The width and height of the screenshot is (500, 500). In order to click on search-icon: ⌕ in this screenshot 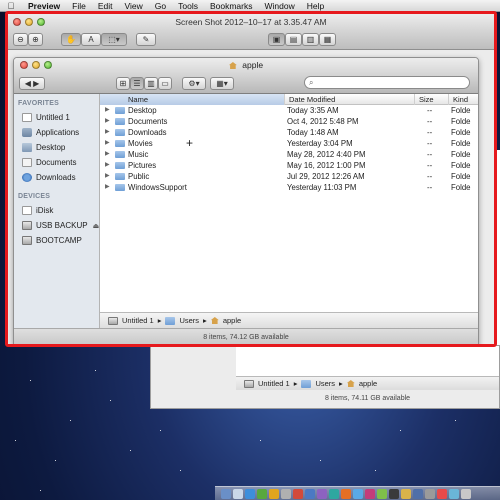, I will do `click(311, 82)`.